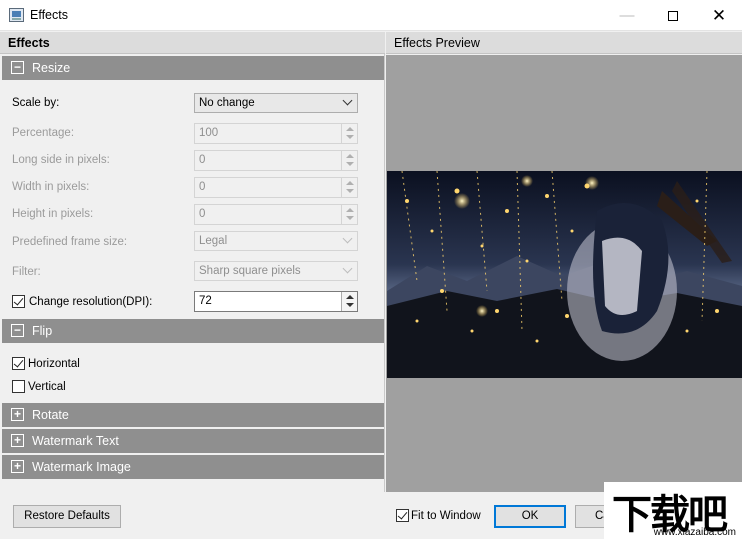  I want to click on height-input: 0, so click(276, 214).